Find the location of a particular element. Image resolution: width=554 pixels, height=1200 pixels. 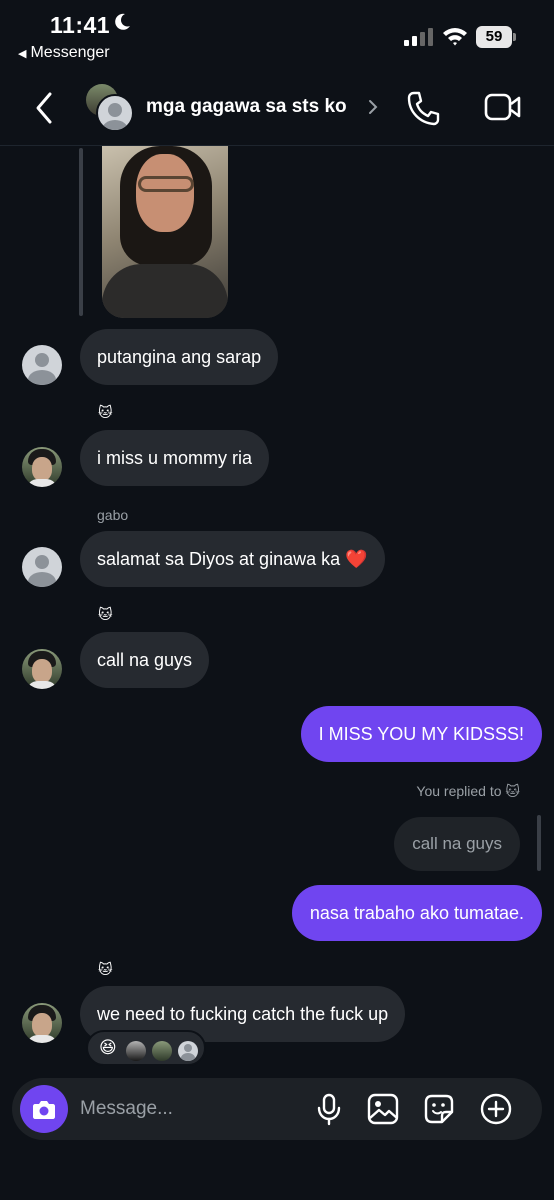

scrollbar is located at coordinates (539, 843).